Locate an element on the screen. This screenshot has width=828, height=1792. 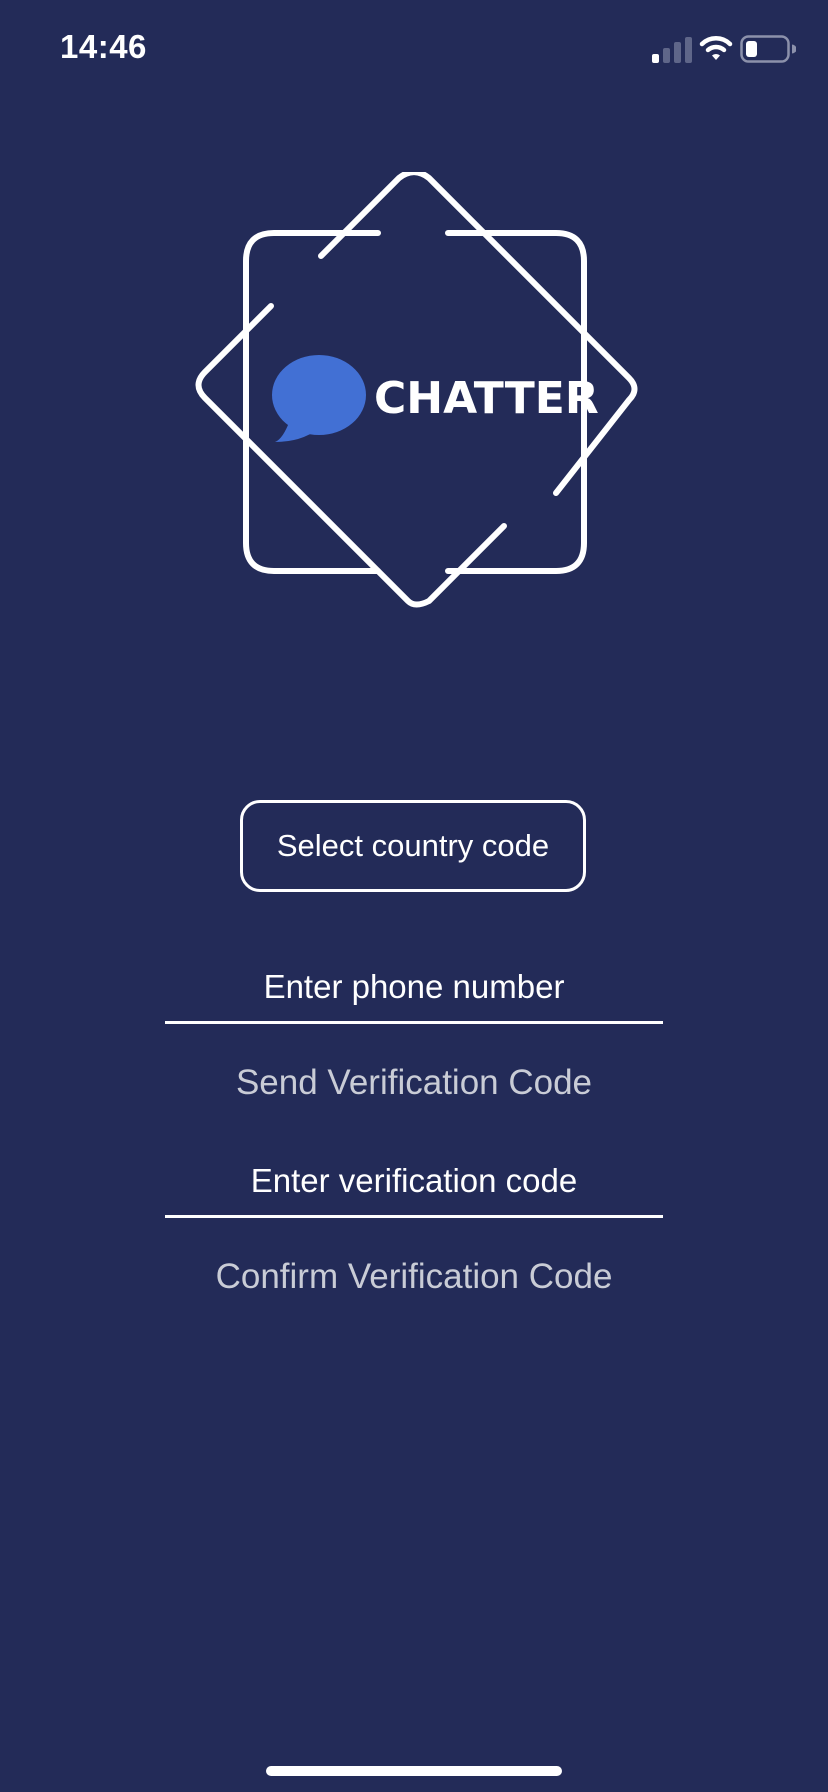
battery-icon is located at coordinates (768, 49).